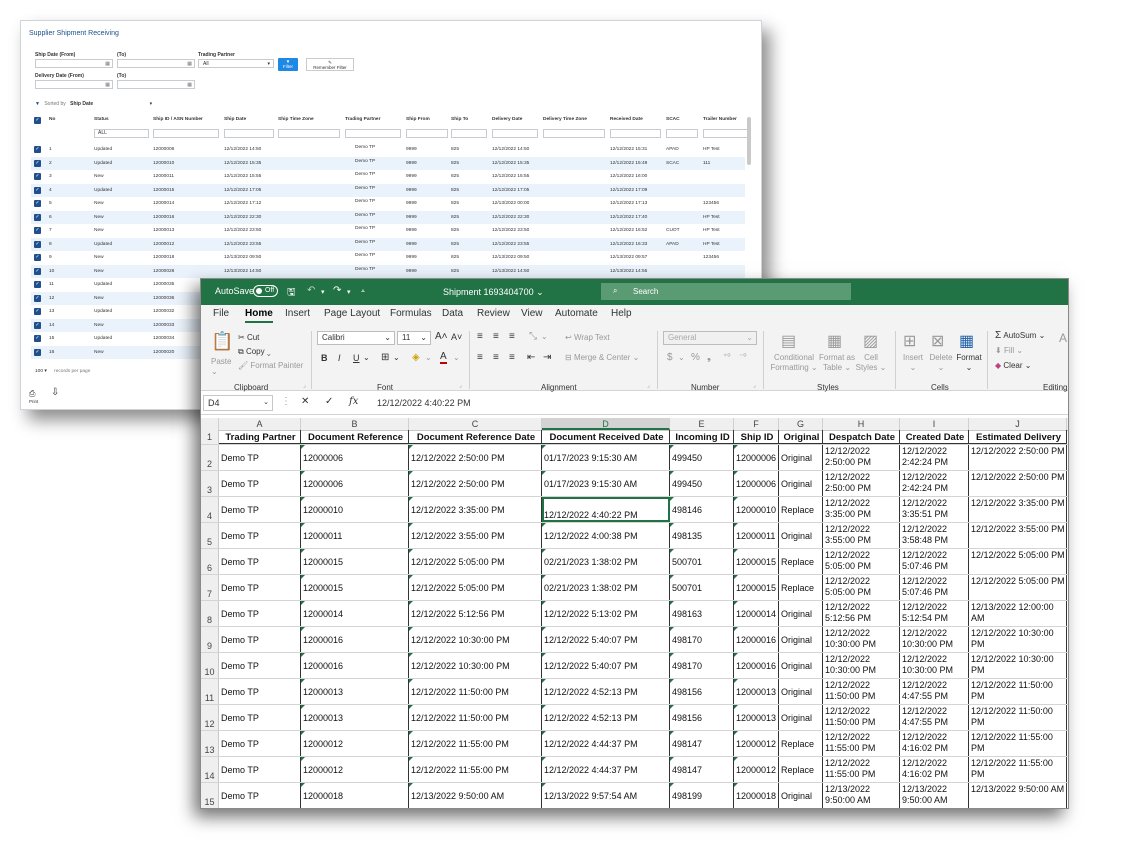  What do you see at coordinates (695, 357) in the screenshot?
I see `percent-icon: %` at bounding box center [695, 357].